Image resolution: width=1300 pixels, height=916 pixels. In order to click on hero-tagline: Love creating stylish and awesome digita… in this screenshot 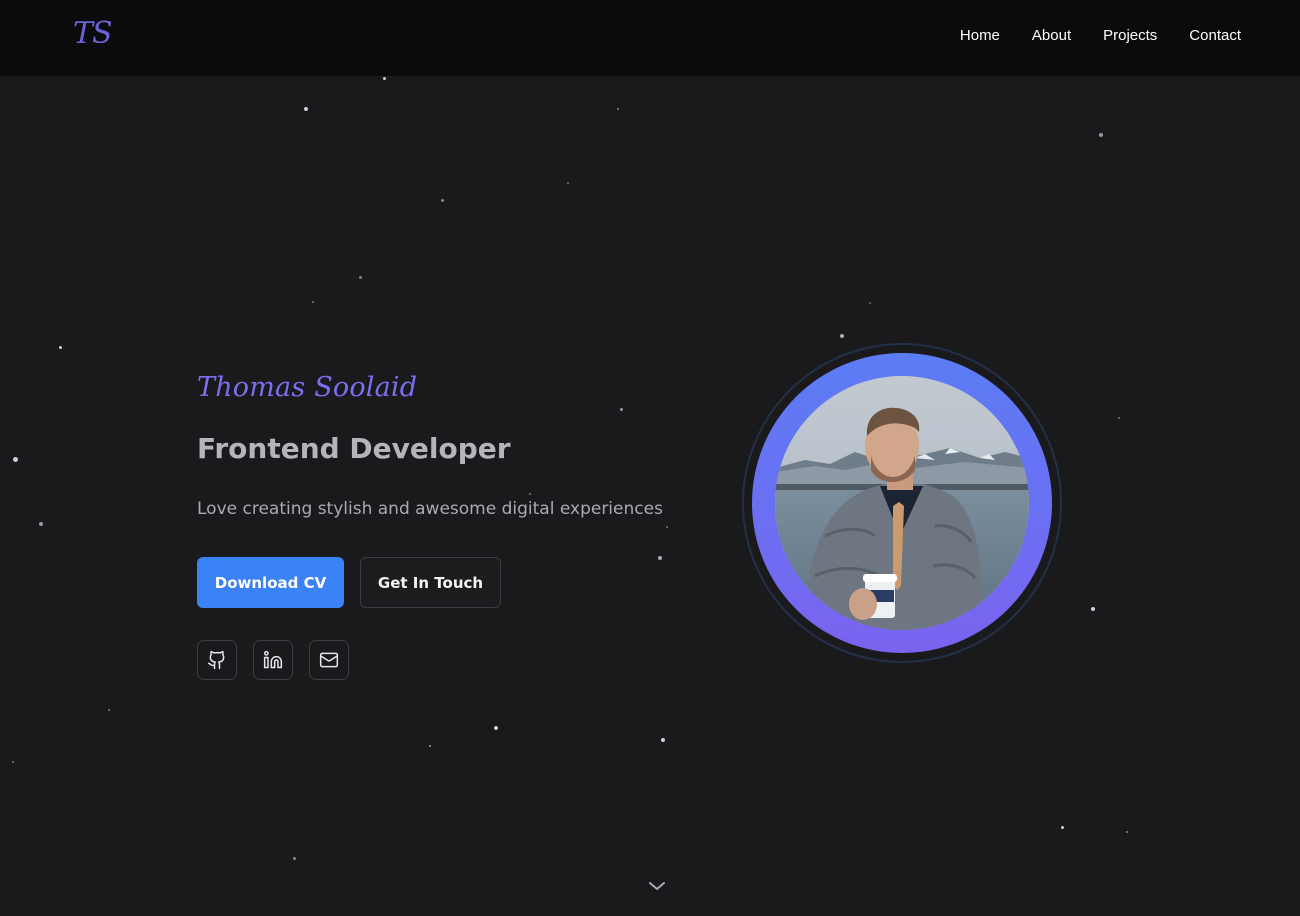, I will do `click(430, 509)`.